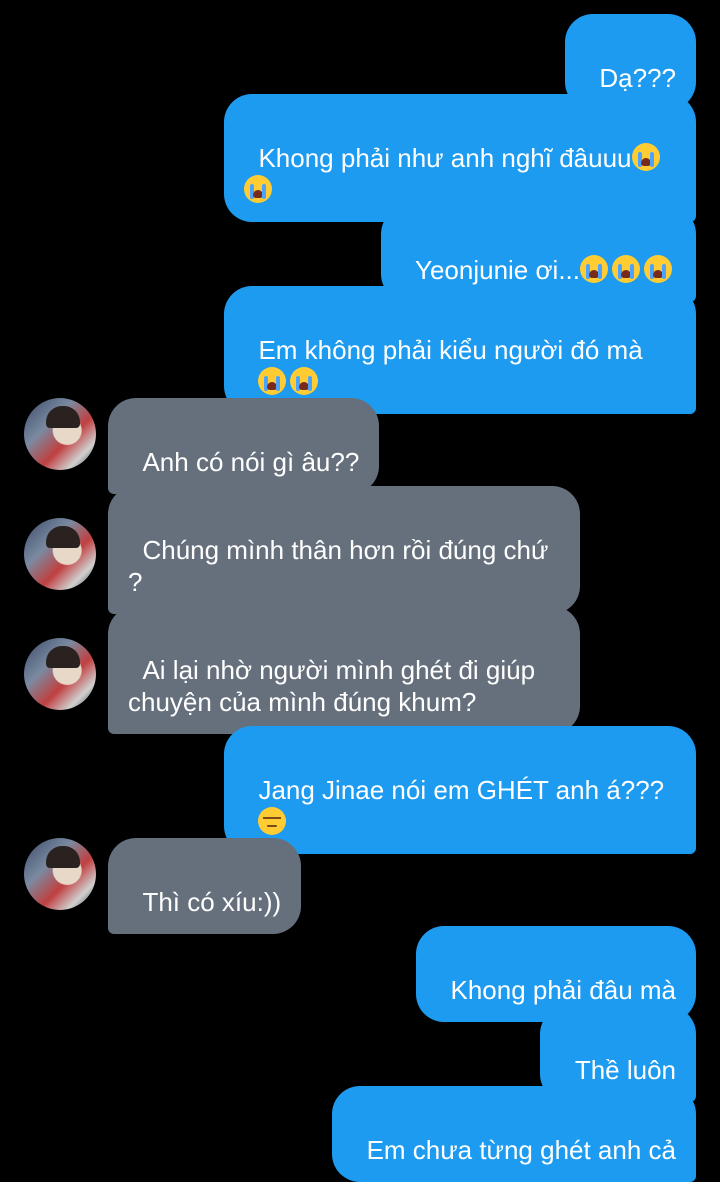 Image resolution: width=720 pixels, height=1182 pixels. I want to click on outgoing-message: Em chưa từng ghét anh cả, so click(514, 1134).